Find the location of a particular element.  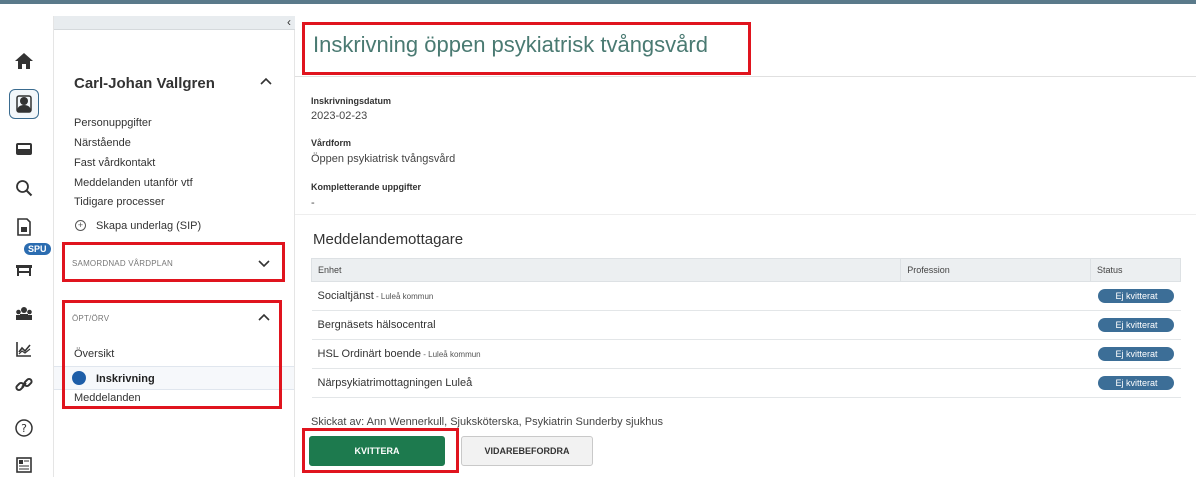

field-value-inskrivningsdatum: 2023-02-23 is located at coordinates (339, 116).